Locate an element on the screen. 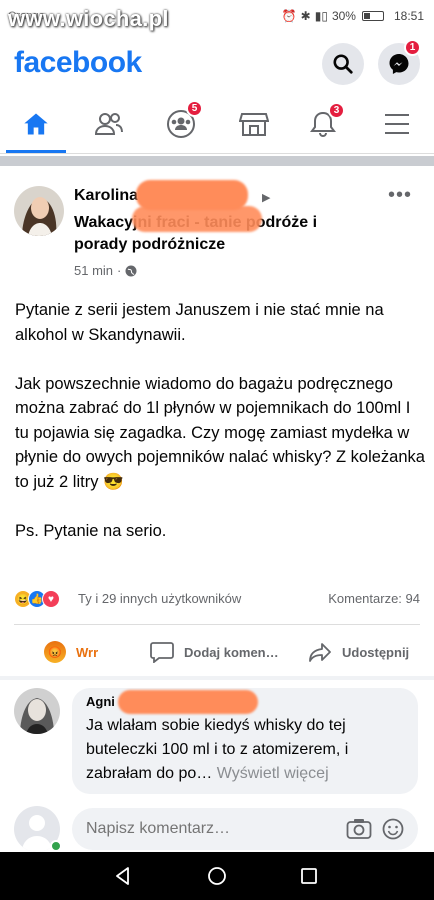  emoji-icon is located at coordinates (393, 829).